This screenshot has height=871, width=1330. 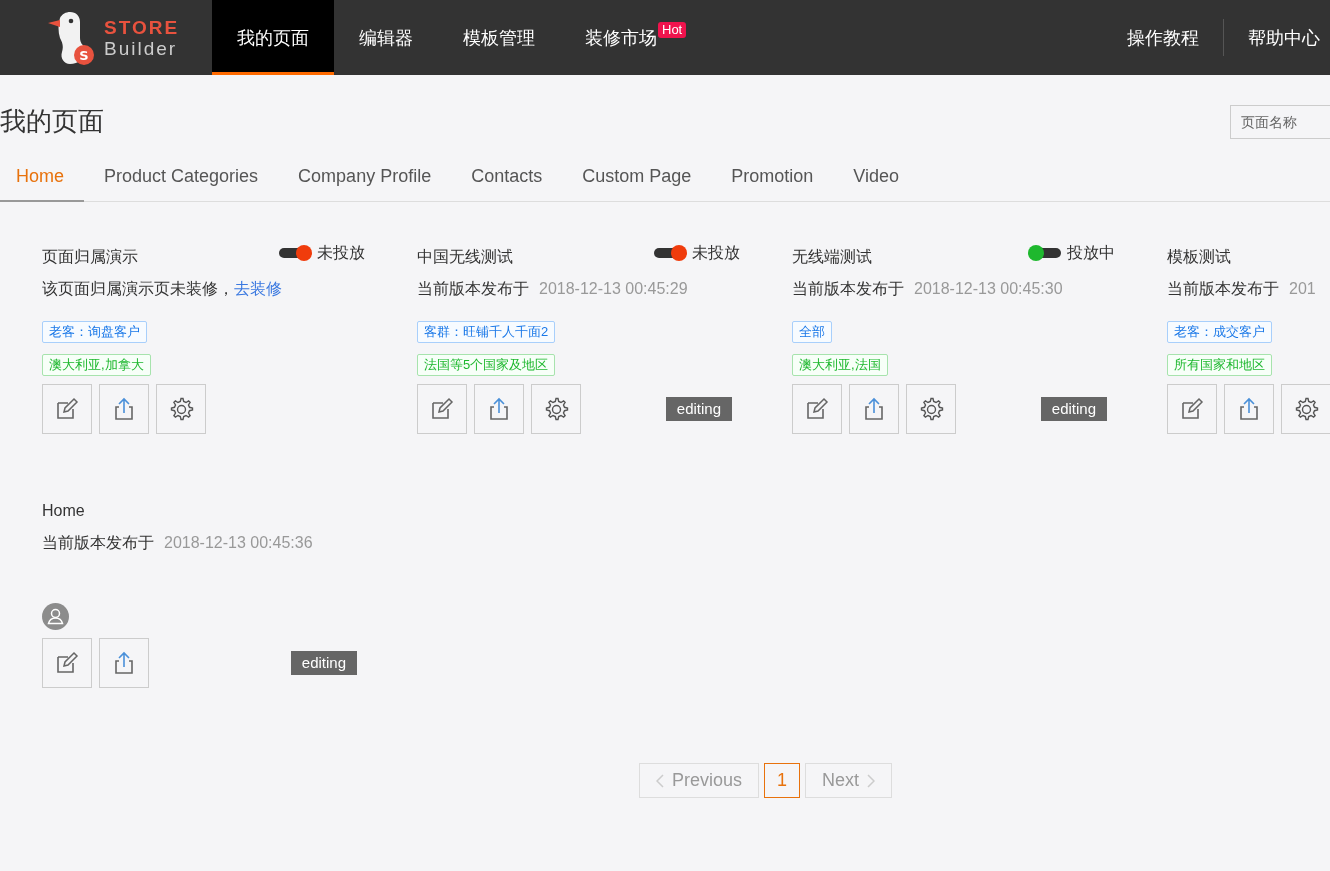 I want to click on hot-badge: Hot, so click(x=672, y=30).